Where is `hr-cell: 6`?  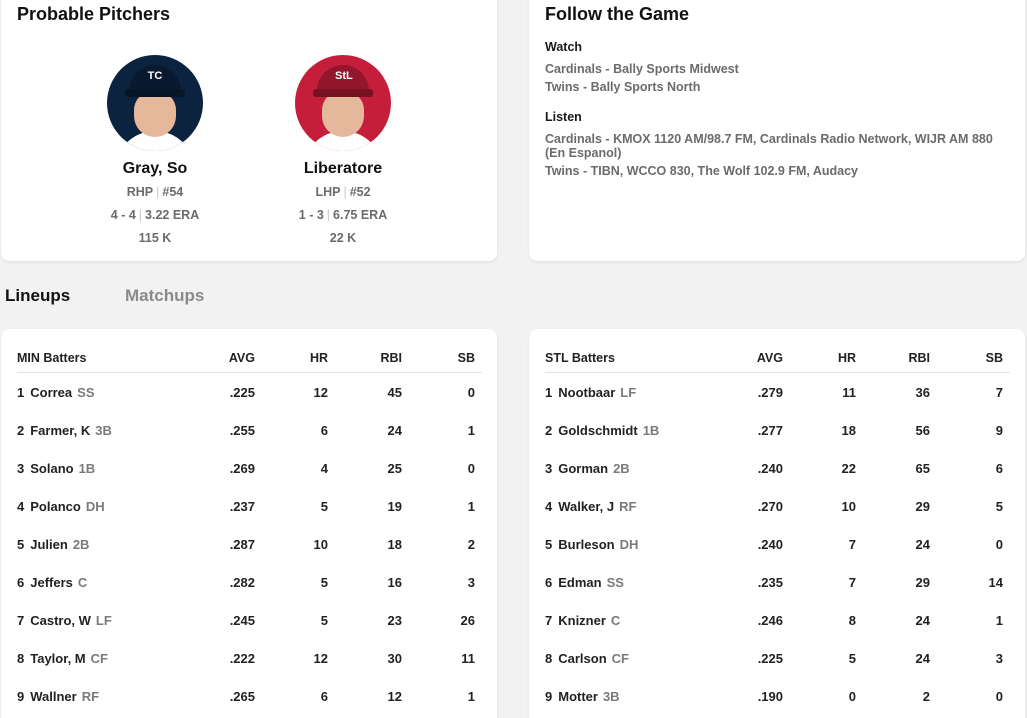 hr-cell: 6 is located at coordinates (324, 696).